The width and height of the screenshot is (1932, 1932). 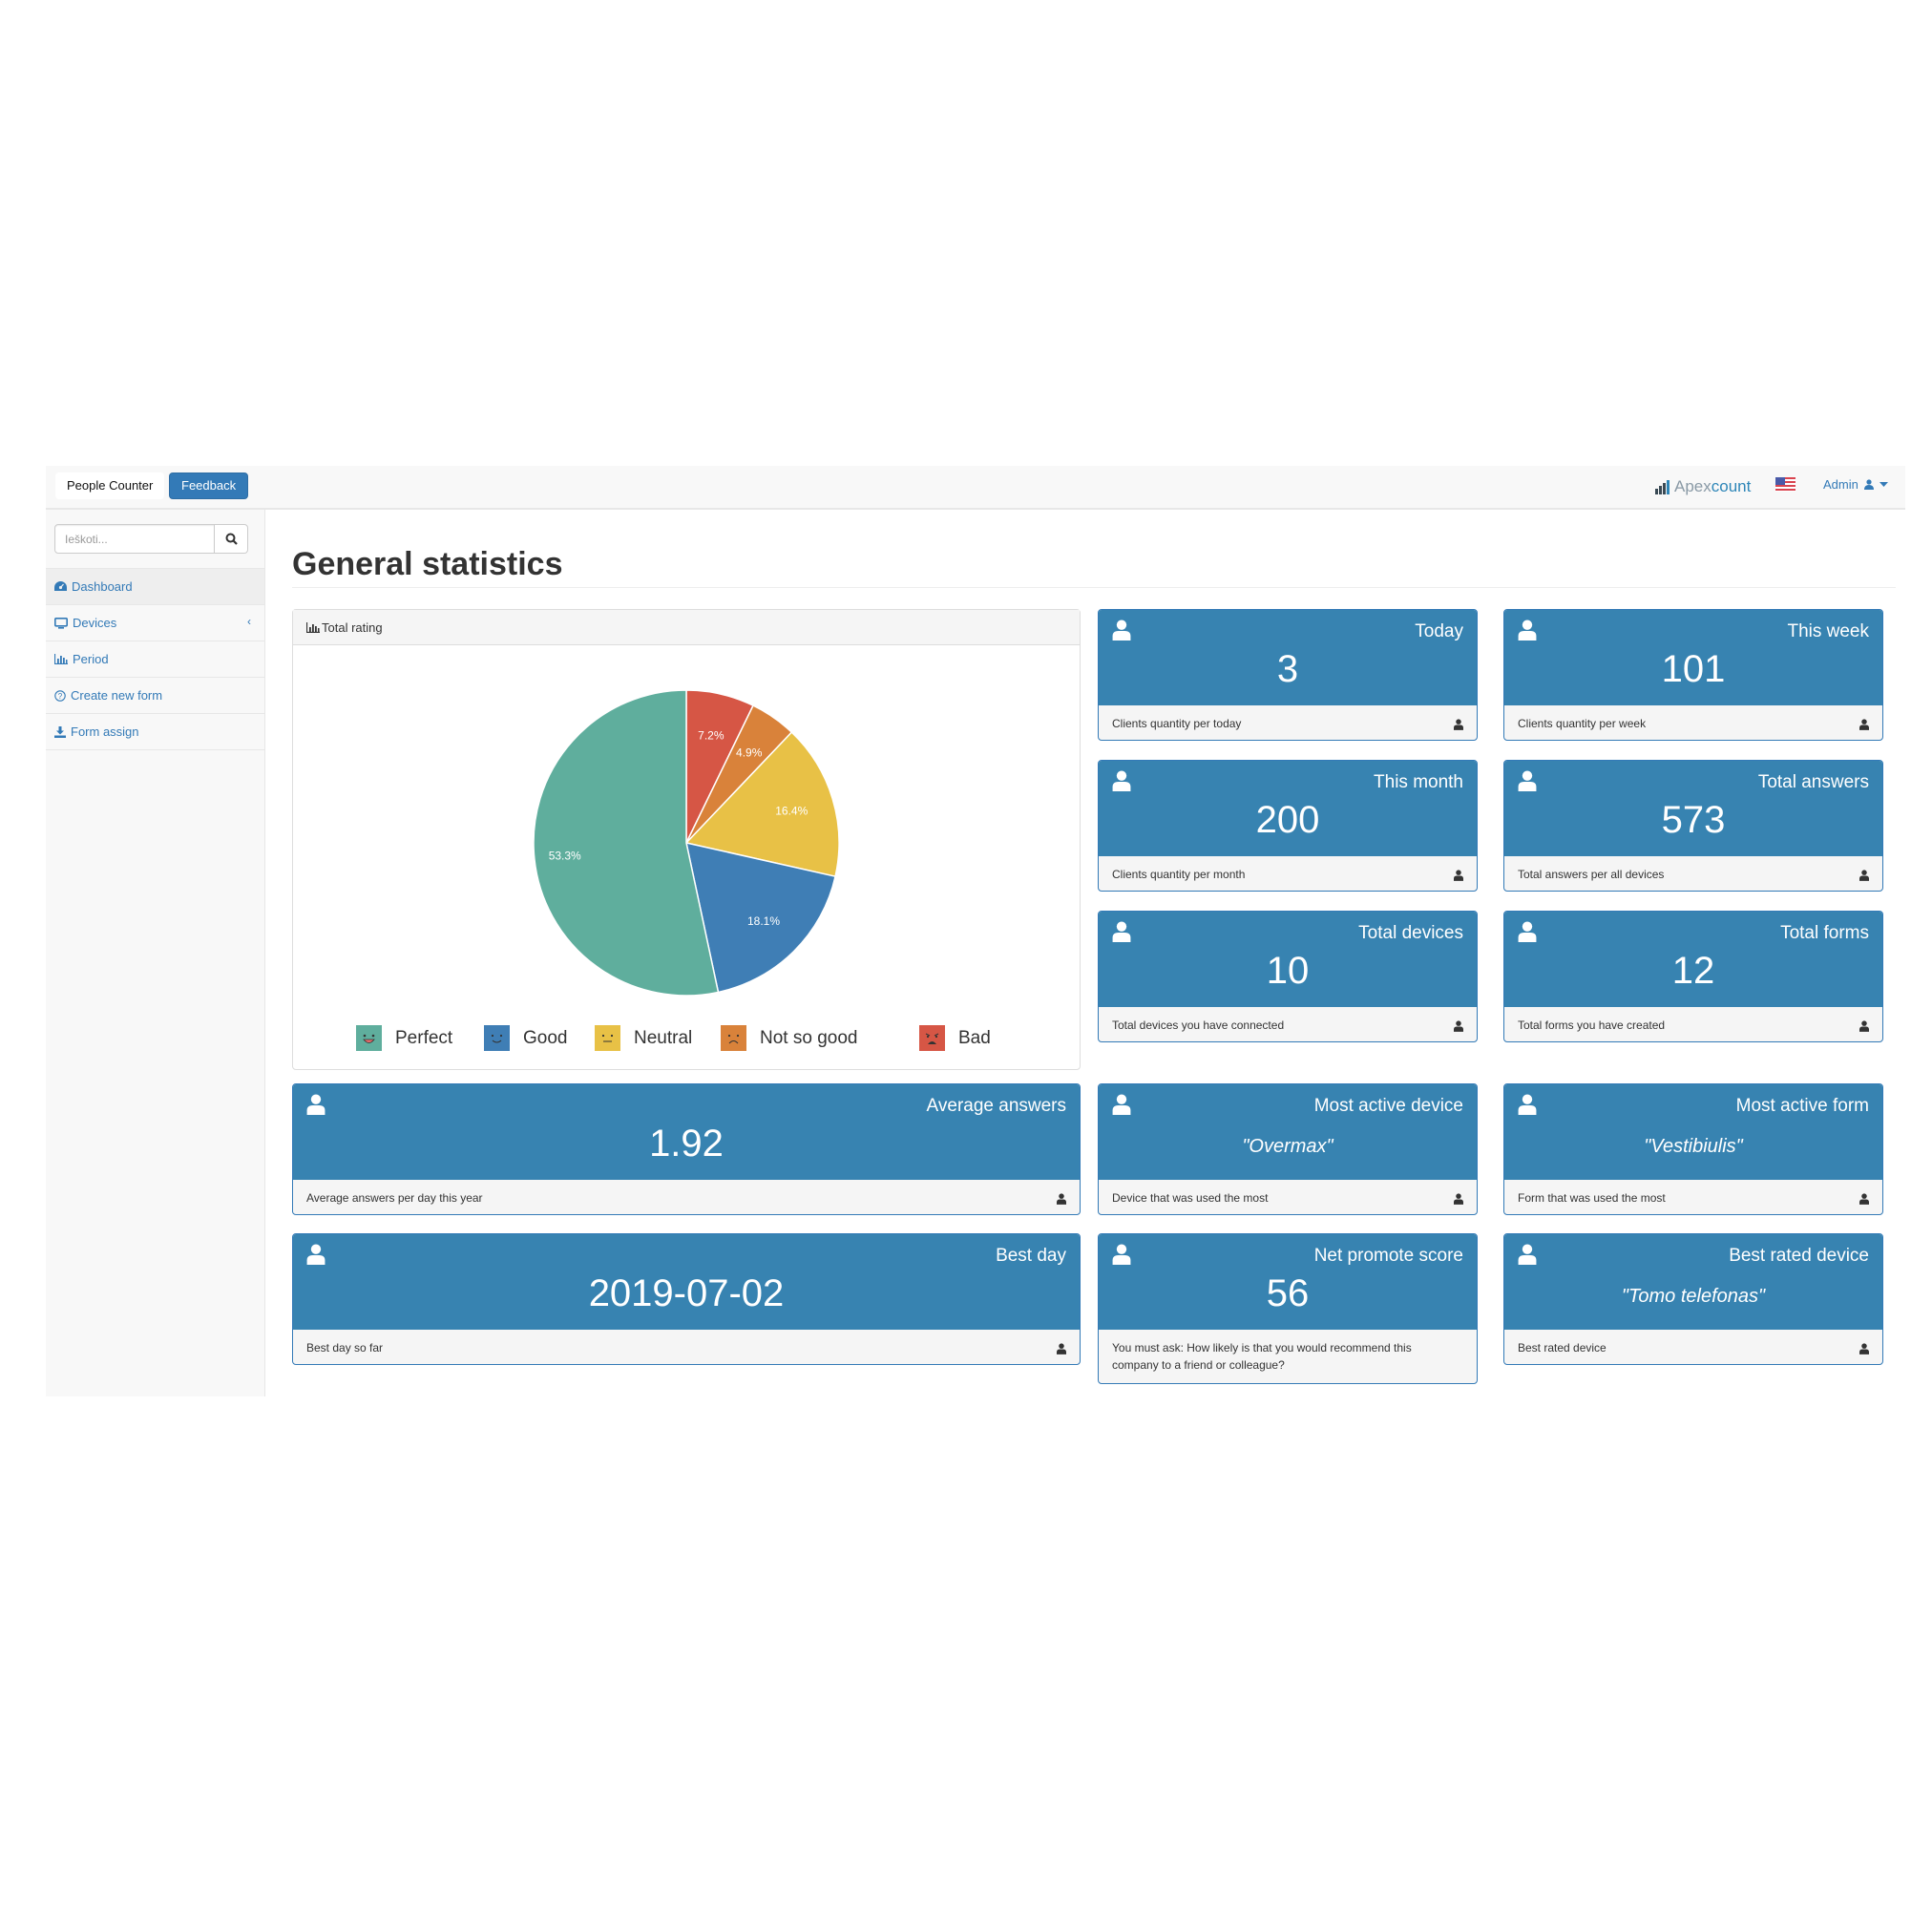 I want to click on search-icon, so click(x=232, y=539).